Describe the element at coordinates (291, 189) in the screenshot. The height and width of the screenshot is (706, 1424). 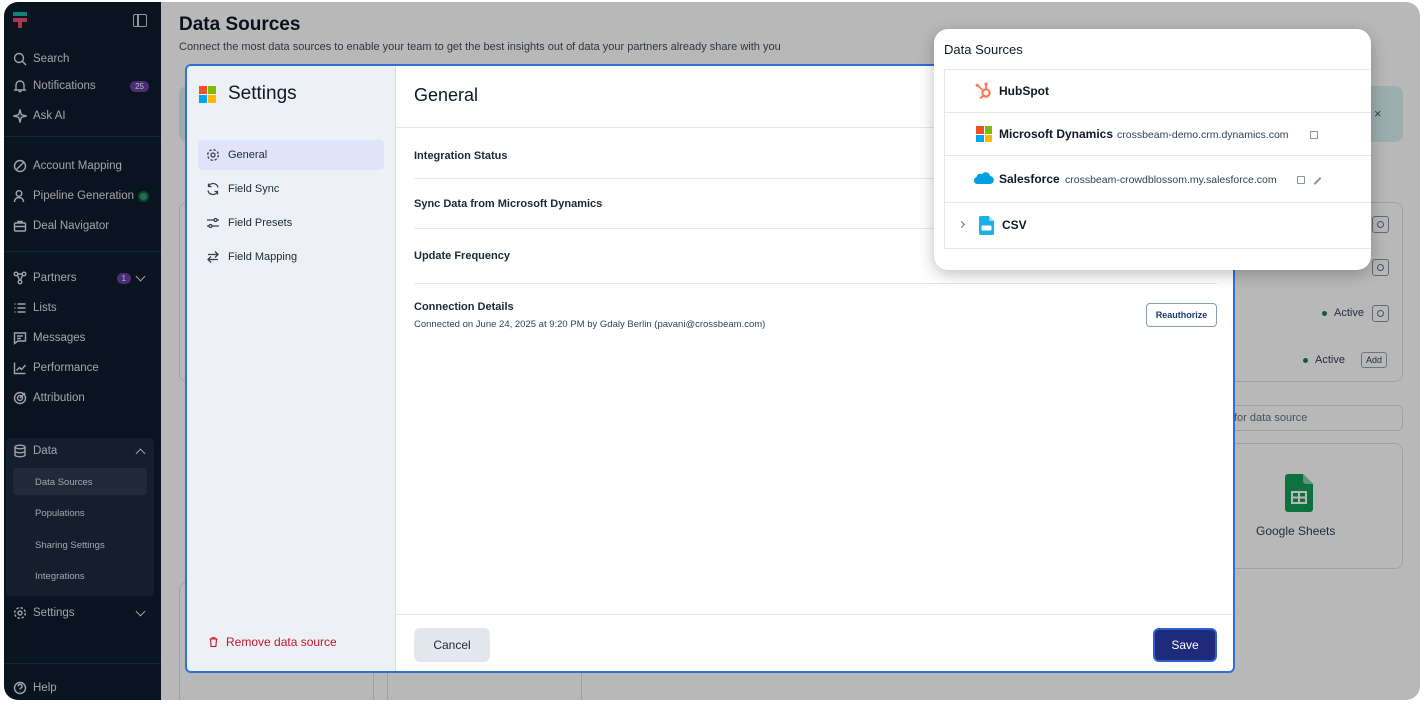
I see `tab-field-sync: Field Sync` at that location.